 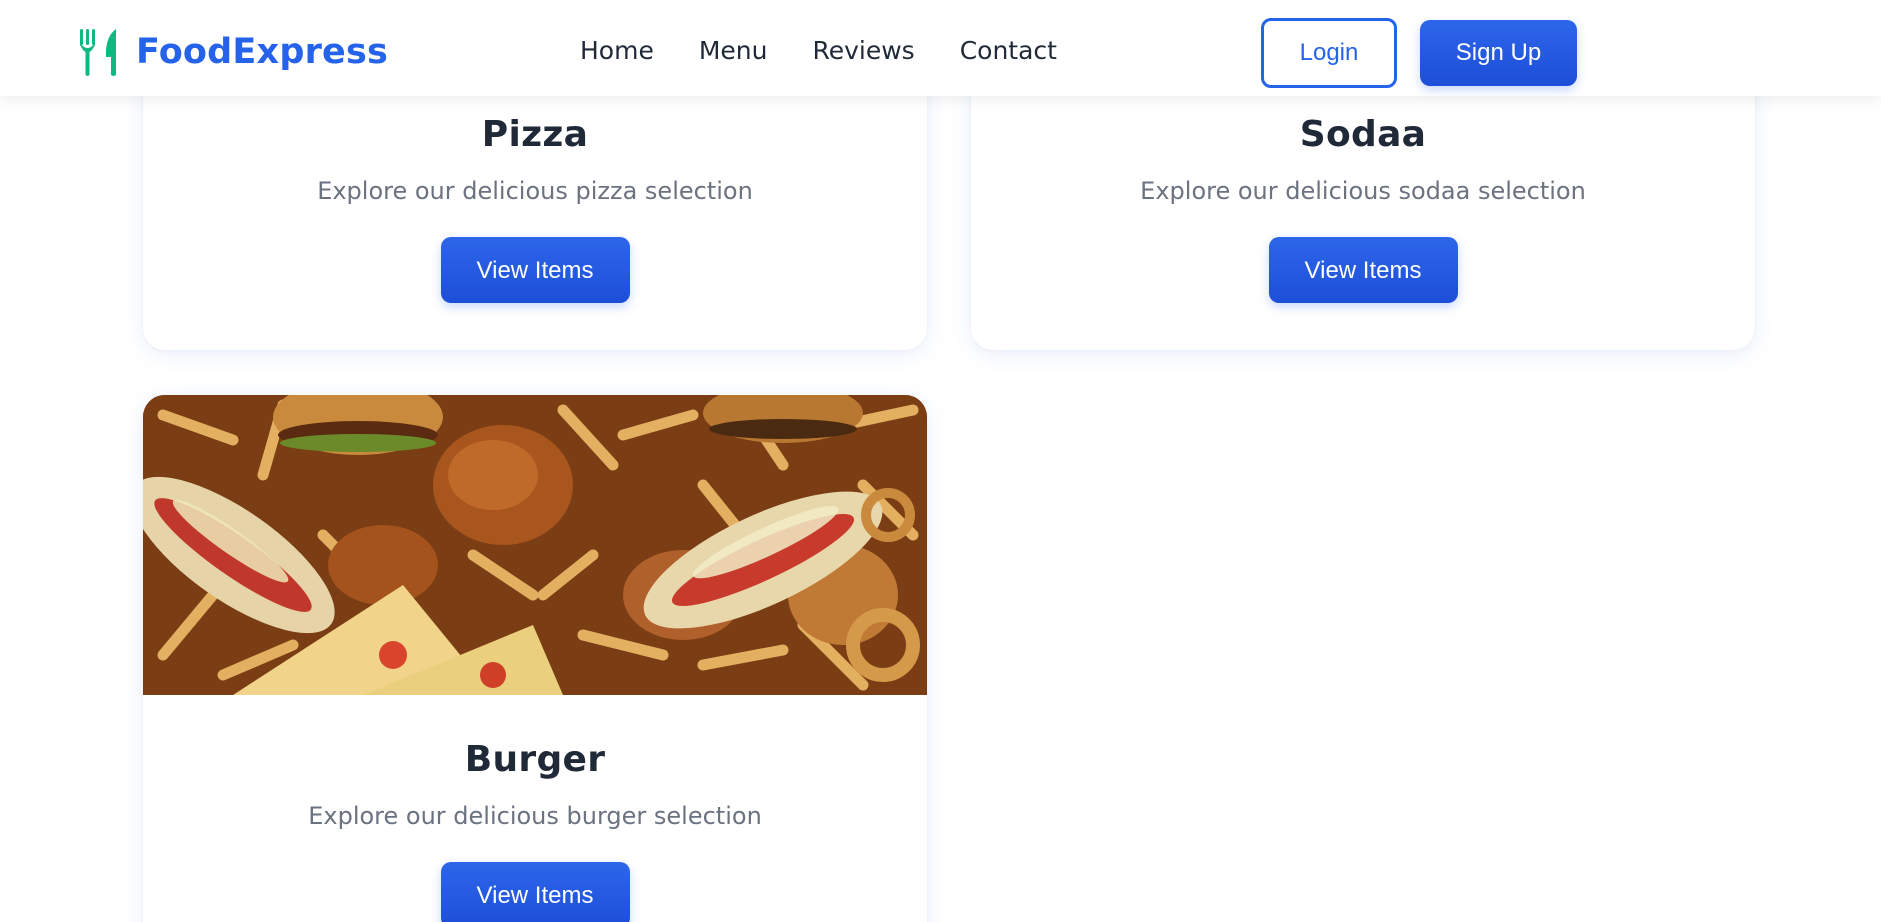 What do you see at coordinates (535, 816) in the screenshot?
I see `card-description: Explore our delicious burger selection` at bounding box center [535, 816].